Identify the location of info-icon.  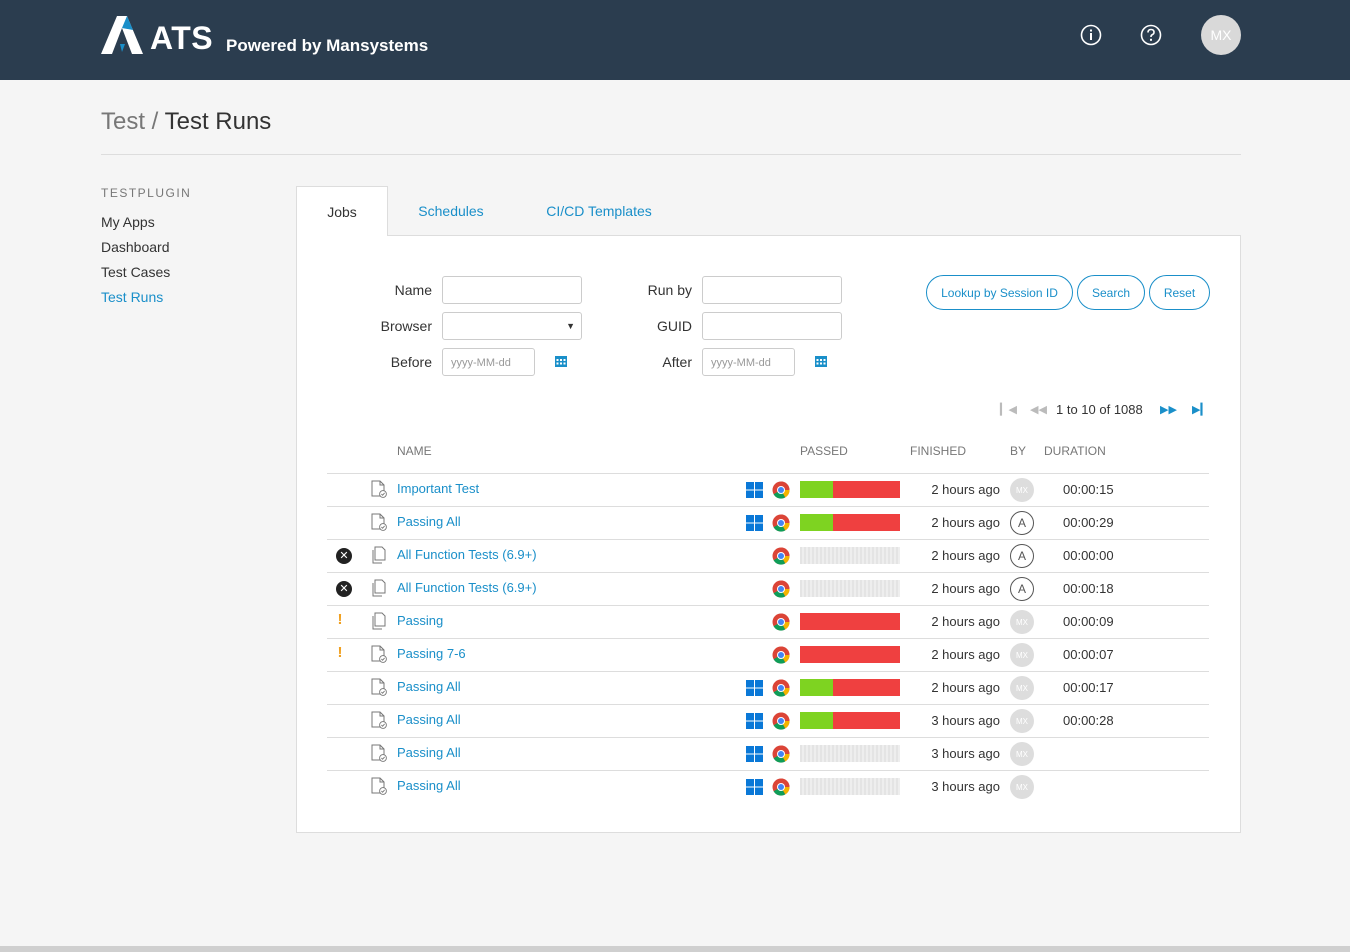
(1091, 35).